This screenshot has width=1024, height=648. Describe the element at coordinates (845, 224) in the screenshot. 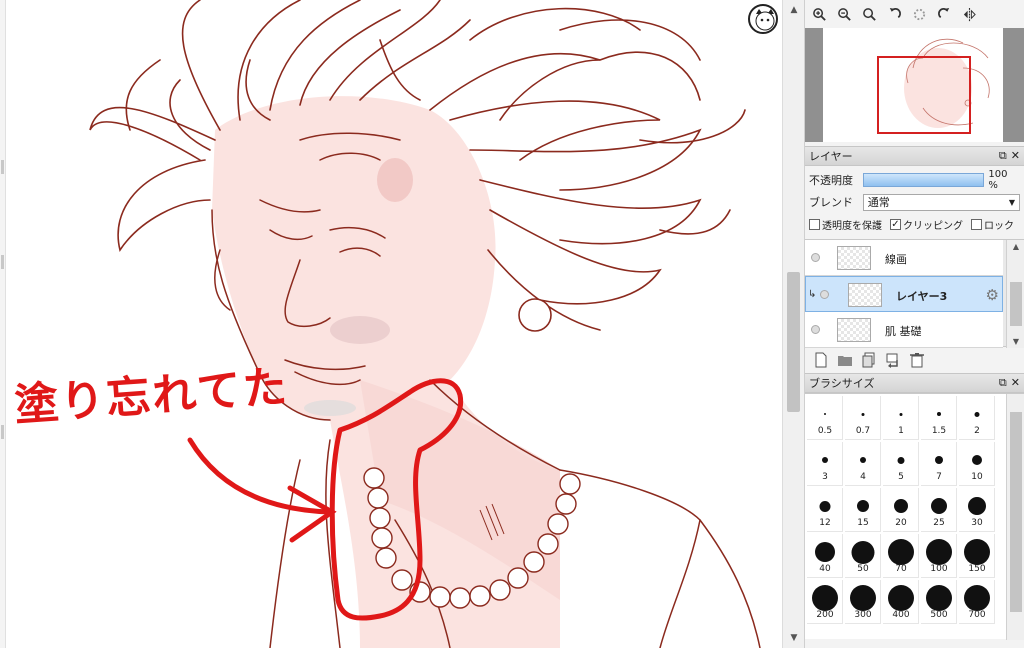

I see `protect-alpha-checkbox: 透明度を保護` at that location.